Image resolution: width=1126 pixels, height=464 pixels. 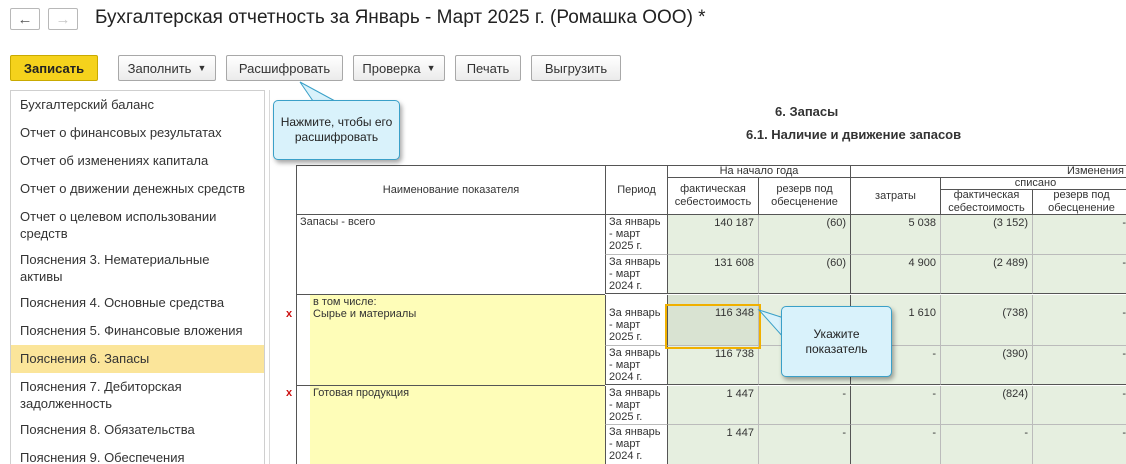 What do you see at coordinates (758, 171) in the screenshot?
I see `header-start-of-year: На начало года` at bounding box center [758, 171].